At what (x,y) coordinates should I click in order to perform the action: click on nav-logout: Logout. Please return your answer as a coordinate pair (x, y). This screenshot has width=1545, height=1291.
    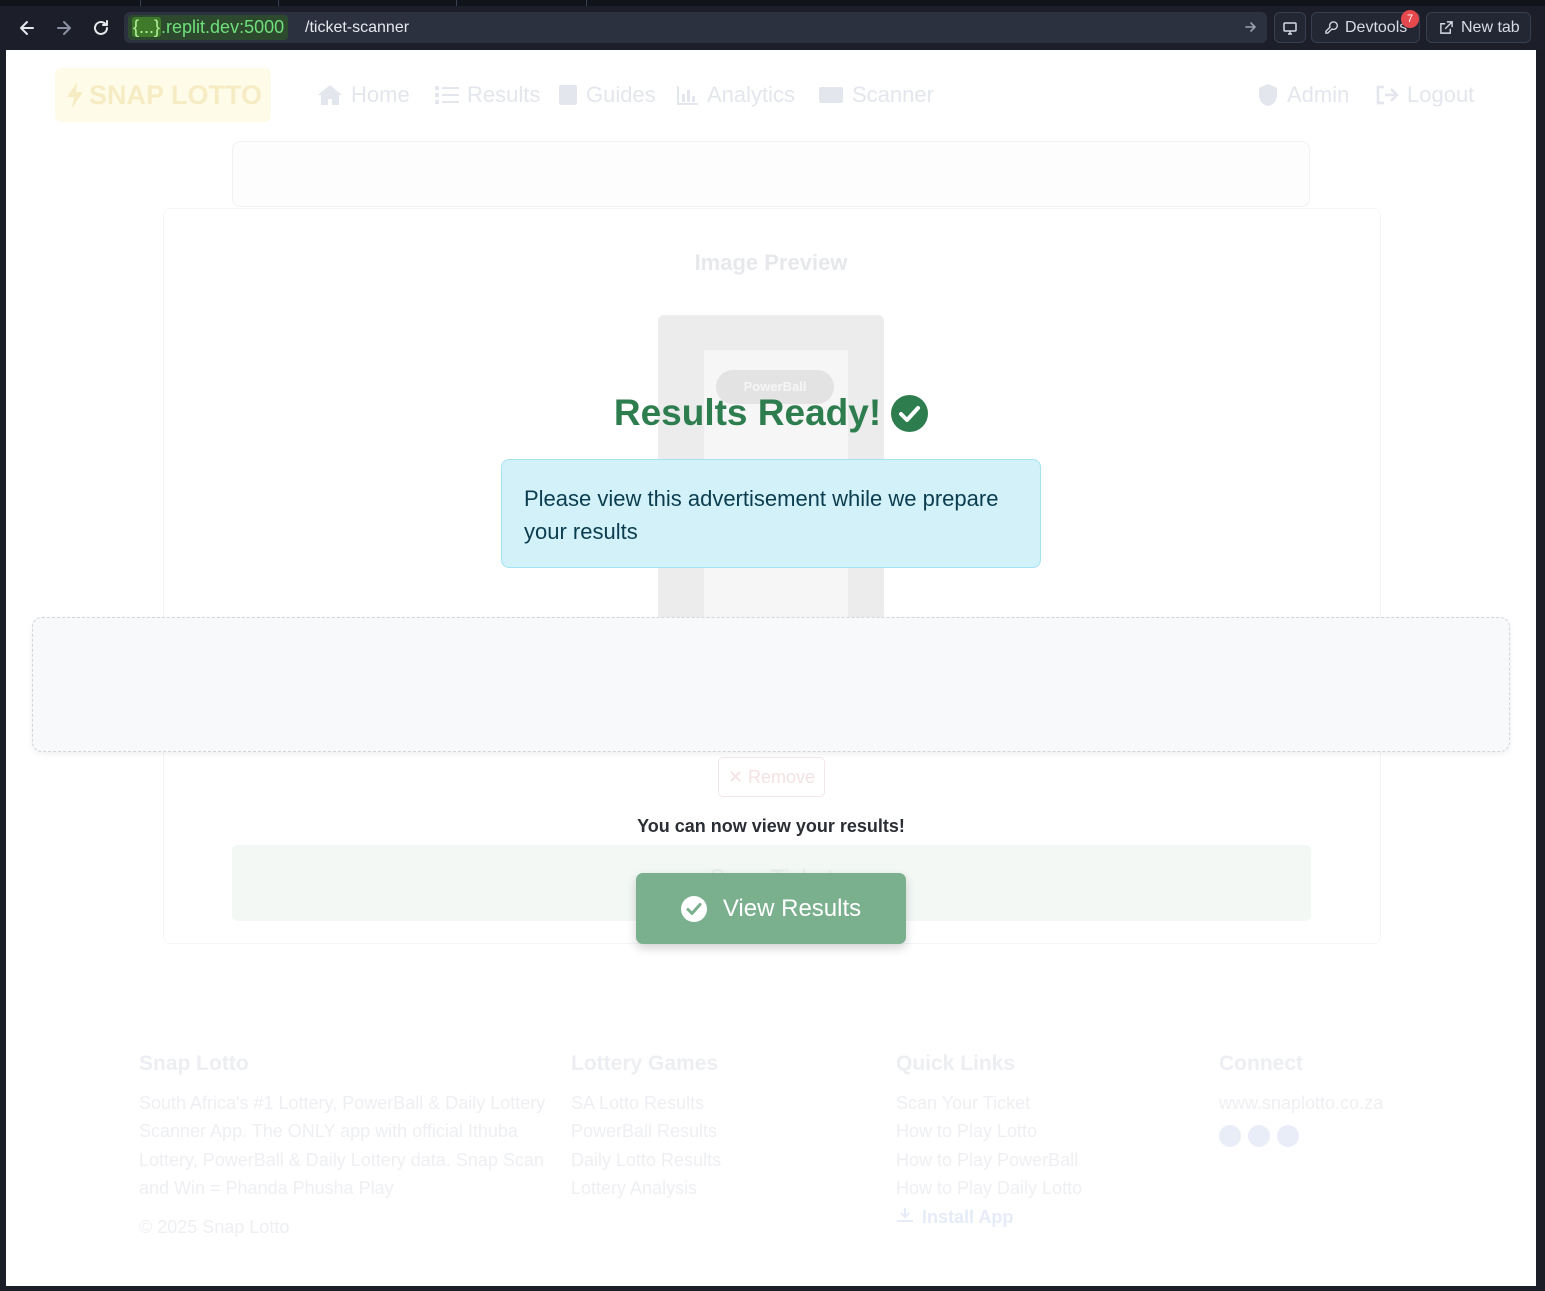
    Looking at the image, I should click on (1424, 95).